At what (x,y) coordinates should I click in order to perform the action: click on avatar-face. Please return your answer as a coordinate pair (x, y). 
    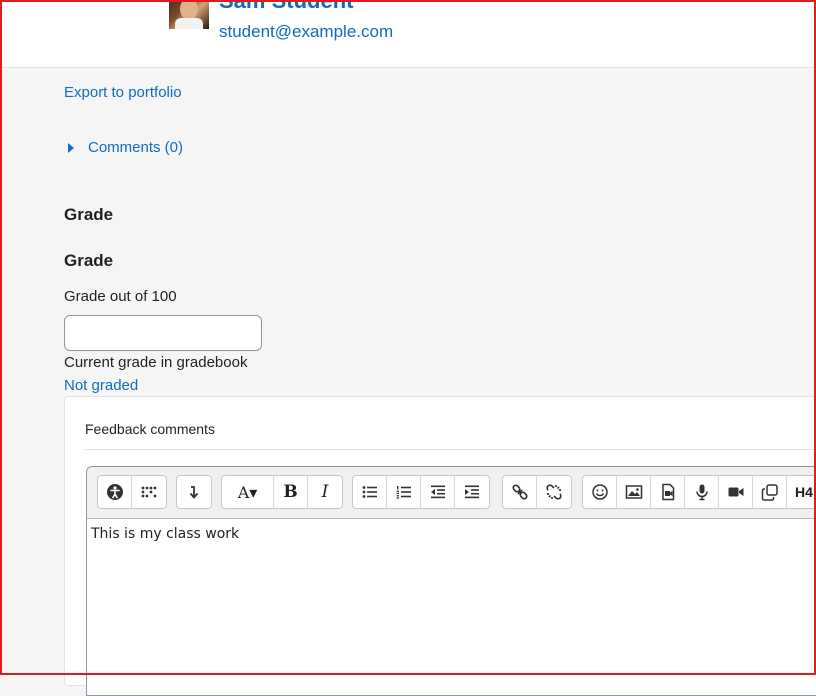
    Looking at the image, I should click on (189, 10).